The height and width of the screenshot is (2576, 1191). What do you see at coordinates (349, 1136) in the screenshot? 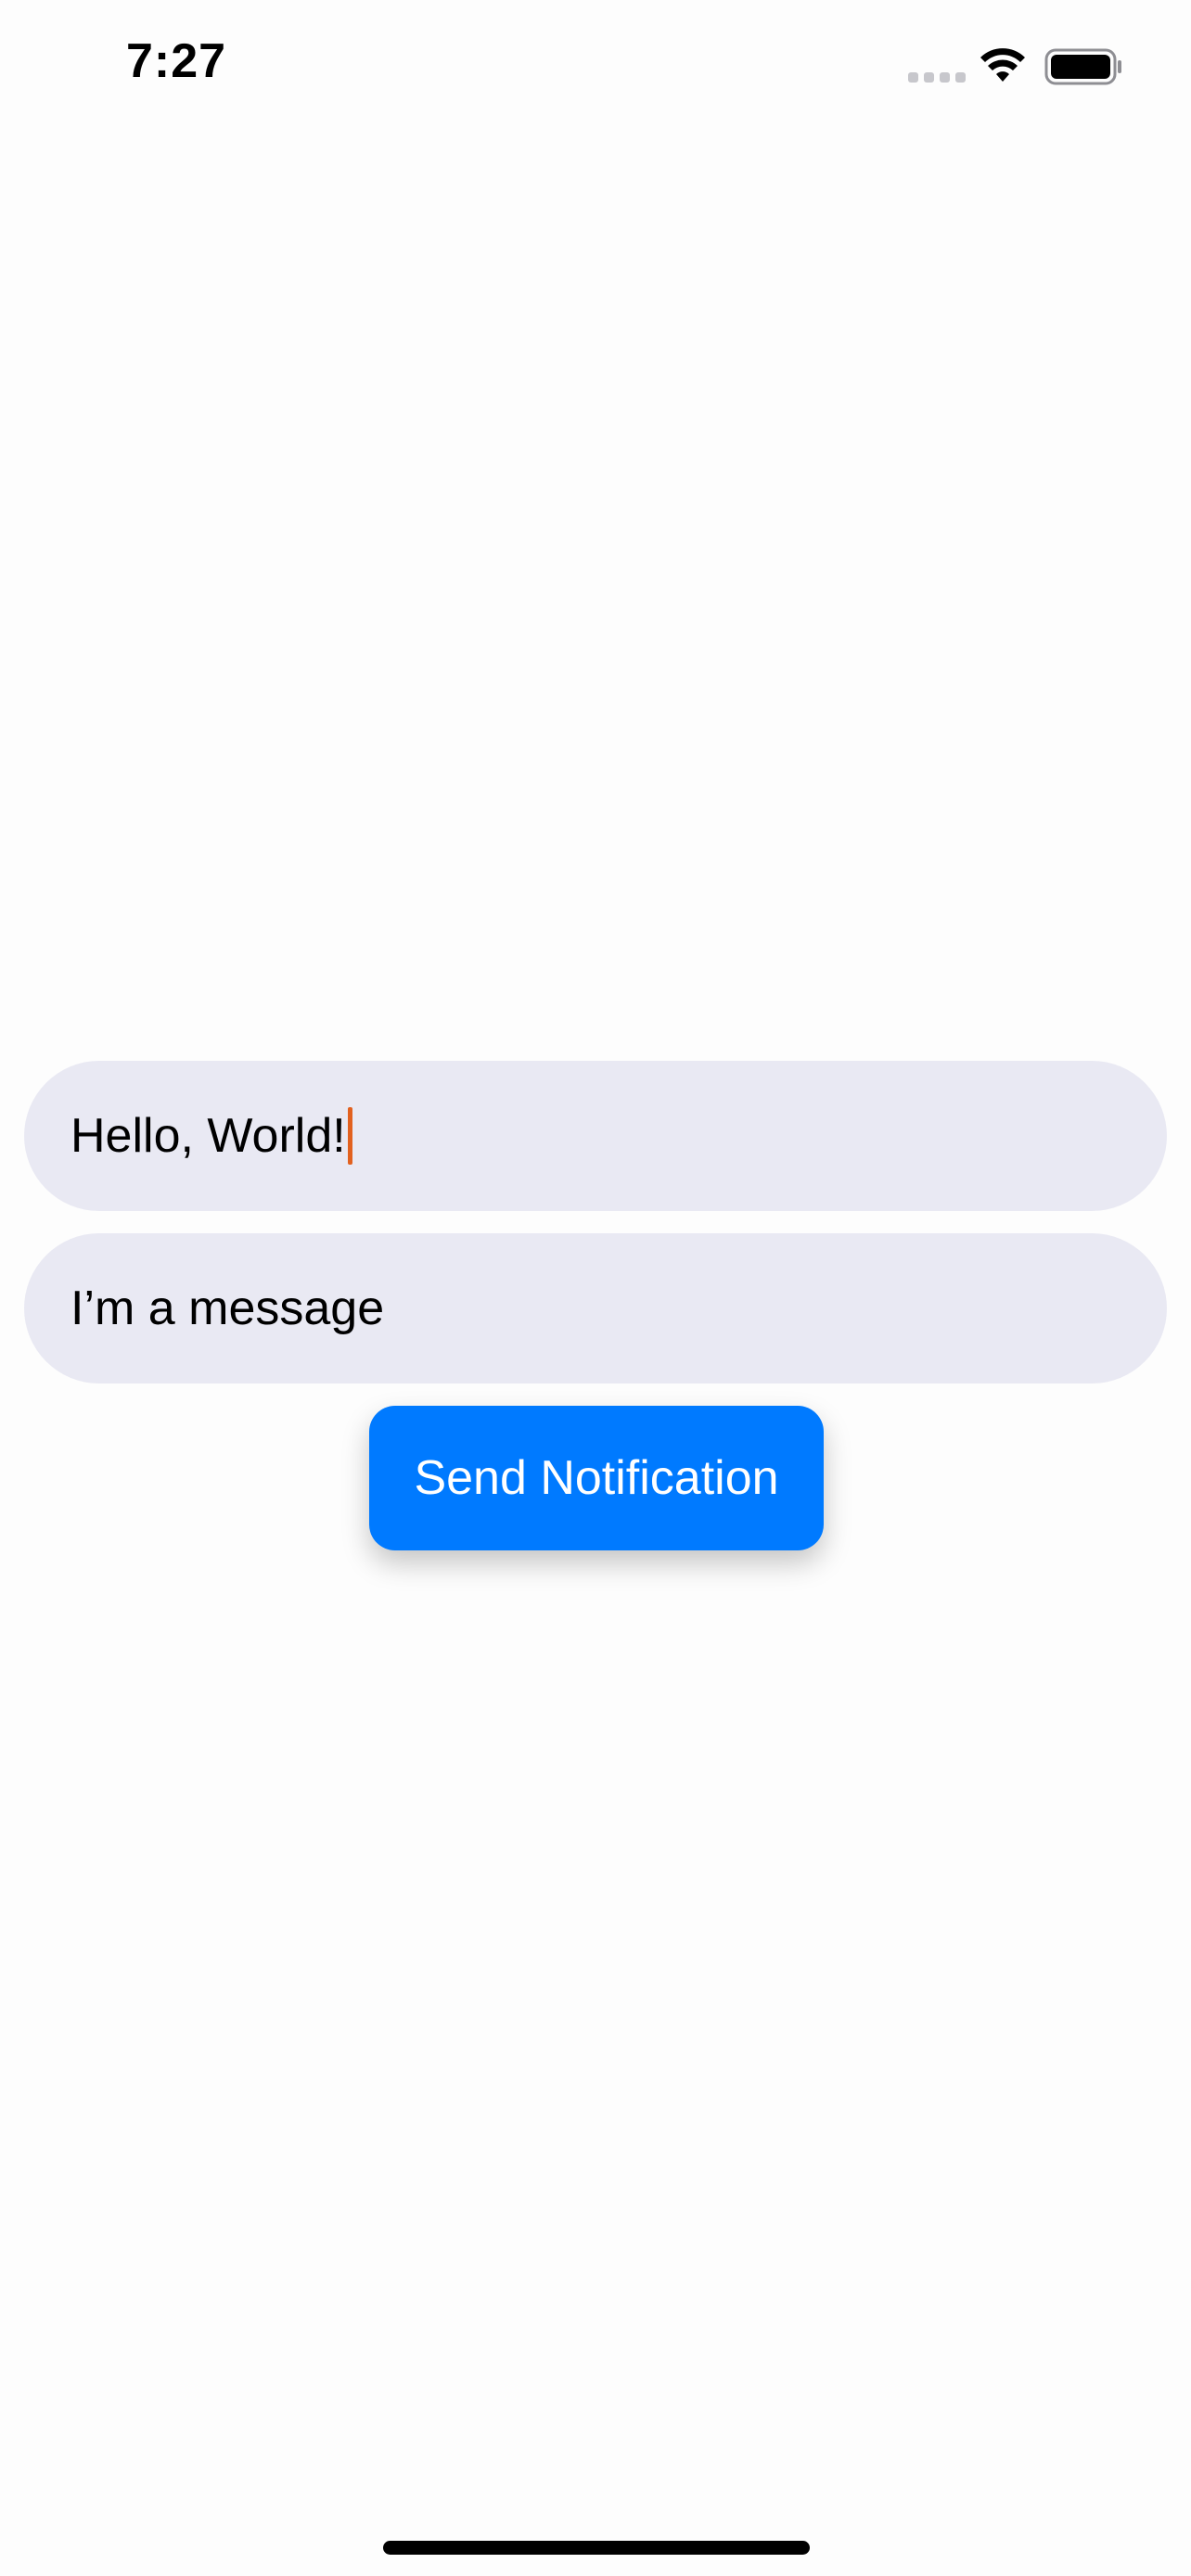
I see `text-caret` at bounding box center [349, 1136].